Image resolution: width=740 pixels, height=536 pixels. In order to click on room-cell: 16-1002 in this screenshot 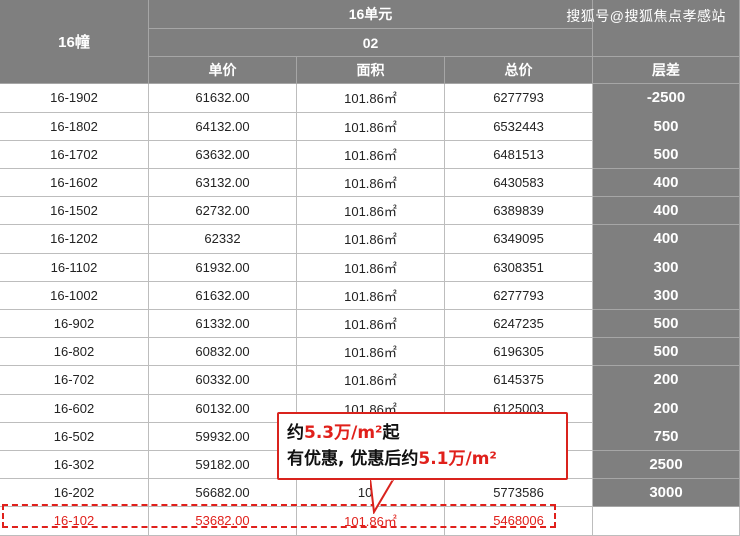, I will do `click(74, 296)`.